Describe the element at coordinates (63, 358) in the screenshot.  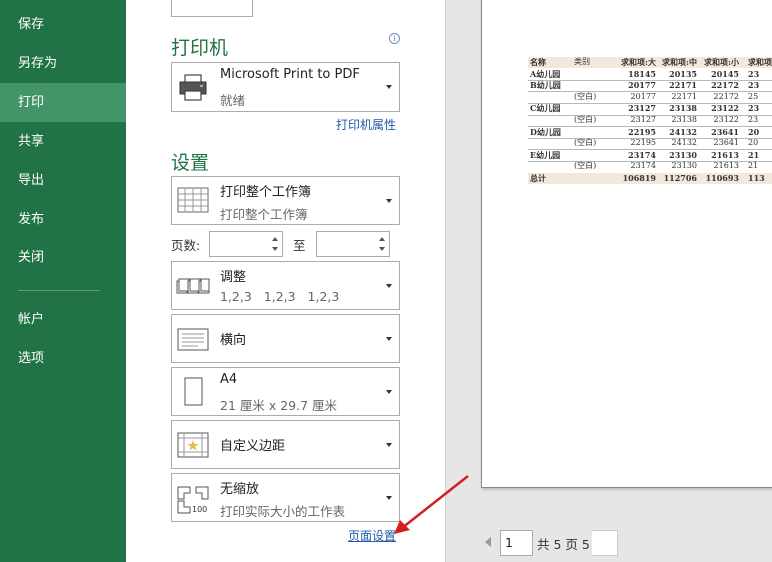
I see `sidebar-item-options: 选项` at that location.